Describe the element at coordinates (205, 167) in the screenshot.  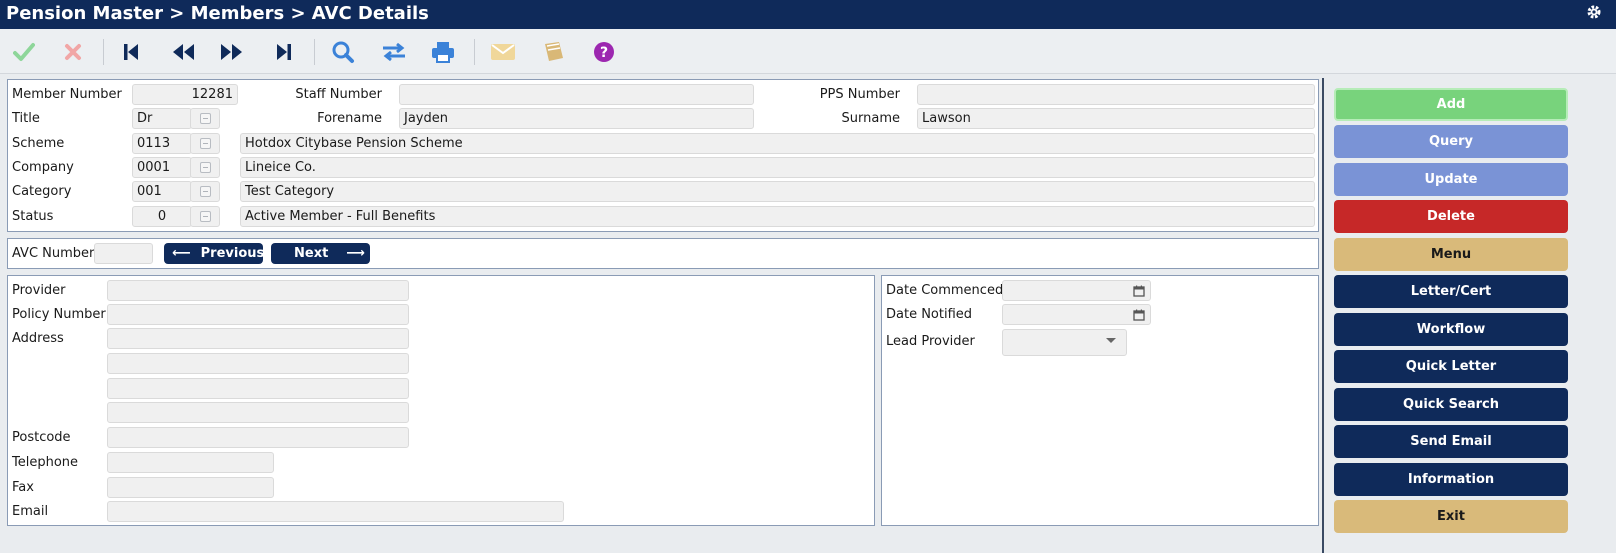
I see `company-lookup-icon` at that location.